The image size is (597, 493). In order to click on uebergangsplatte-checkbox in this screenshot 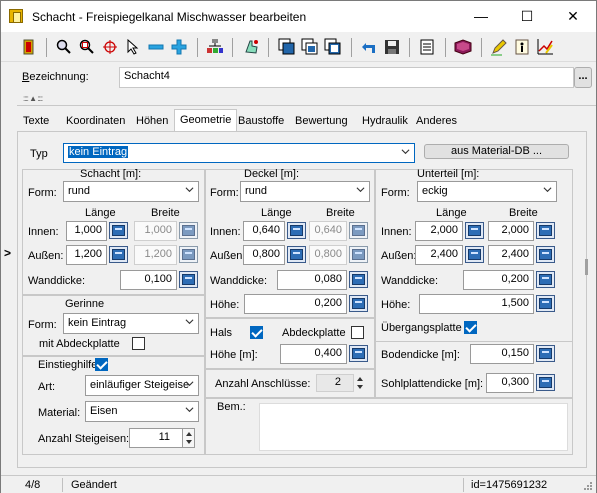, I will do `click(470, 327)`.